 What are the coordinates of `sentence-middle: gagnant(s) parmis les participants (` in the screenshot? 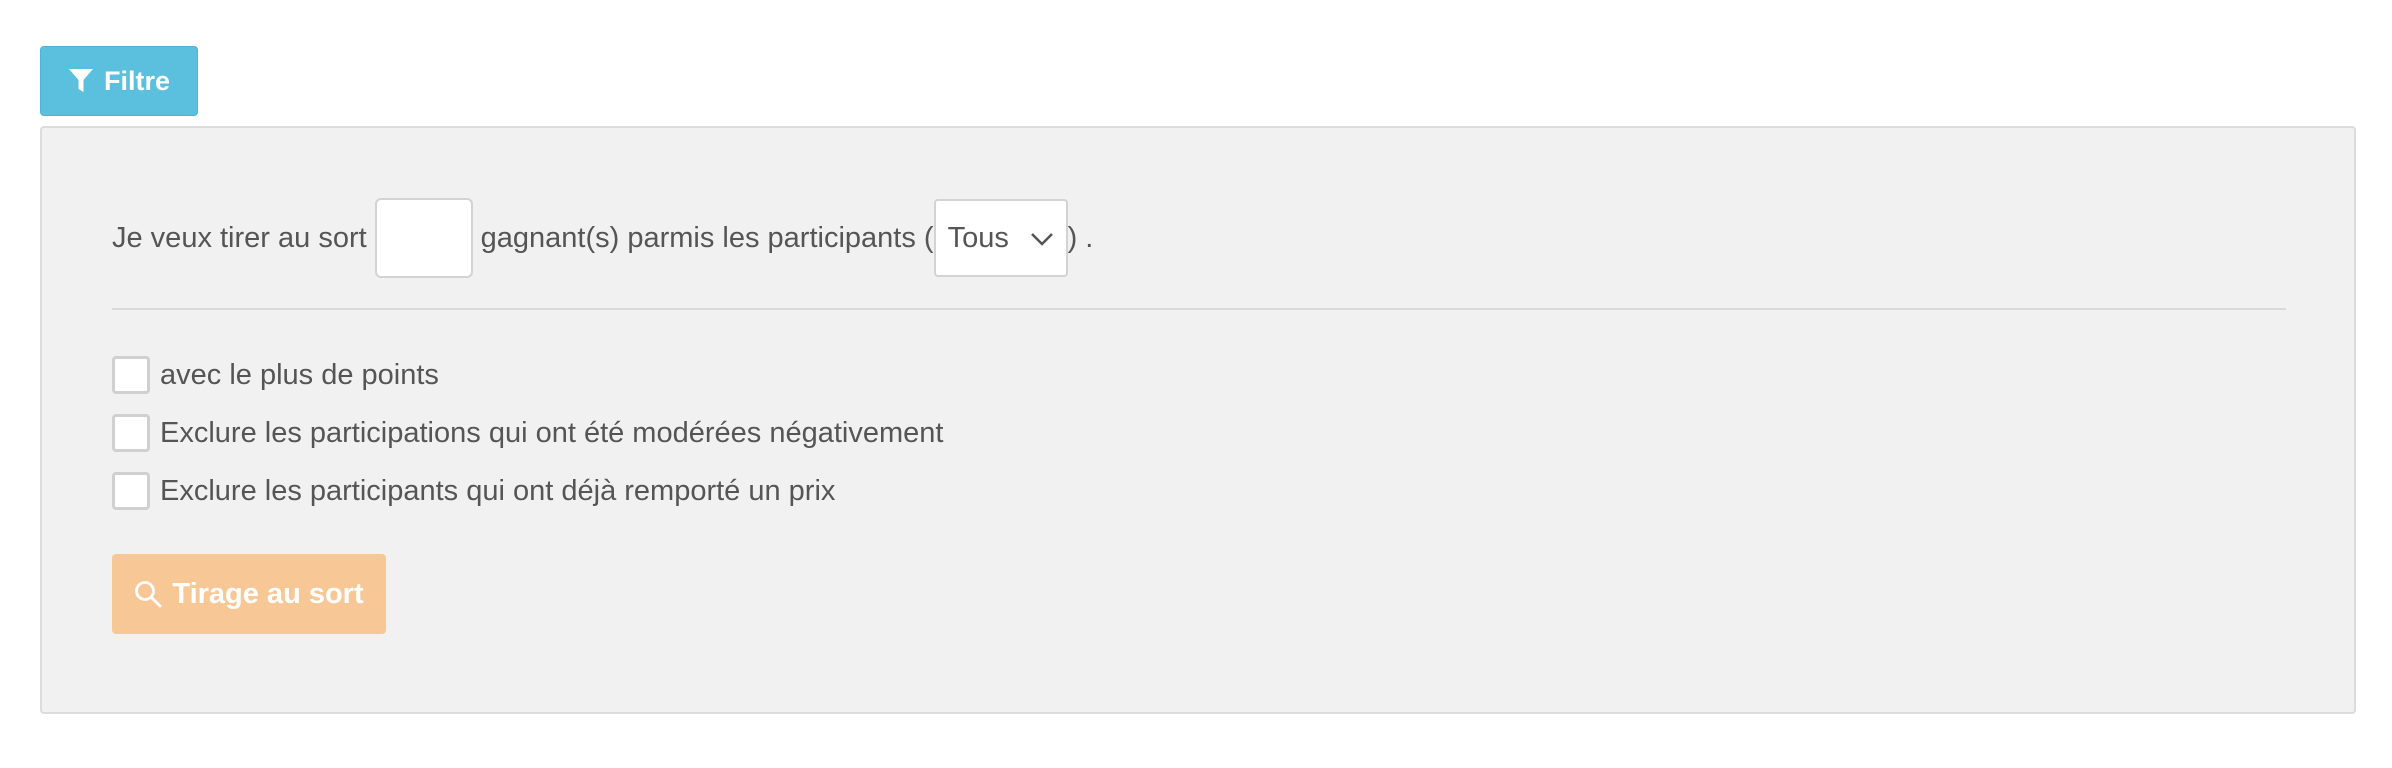 It's located at (707, 237).